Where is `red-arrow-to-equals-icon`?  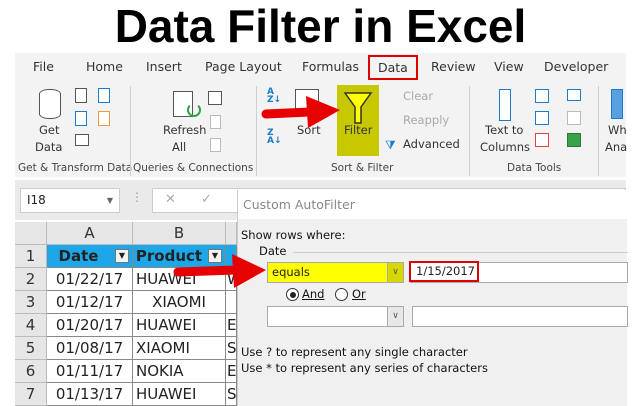
red-arrow-to-equals-icon is located at coordinates (219, 271).